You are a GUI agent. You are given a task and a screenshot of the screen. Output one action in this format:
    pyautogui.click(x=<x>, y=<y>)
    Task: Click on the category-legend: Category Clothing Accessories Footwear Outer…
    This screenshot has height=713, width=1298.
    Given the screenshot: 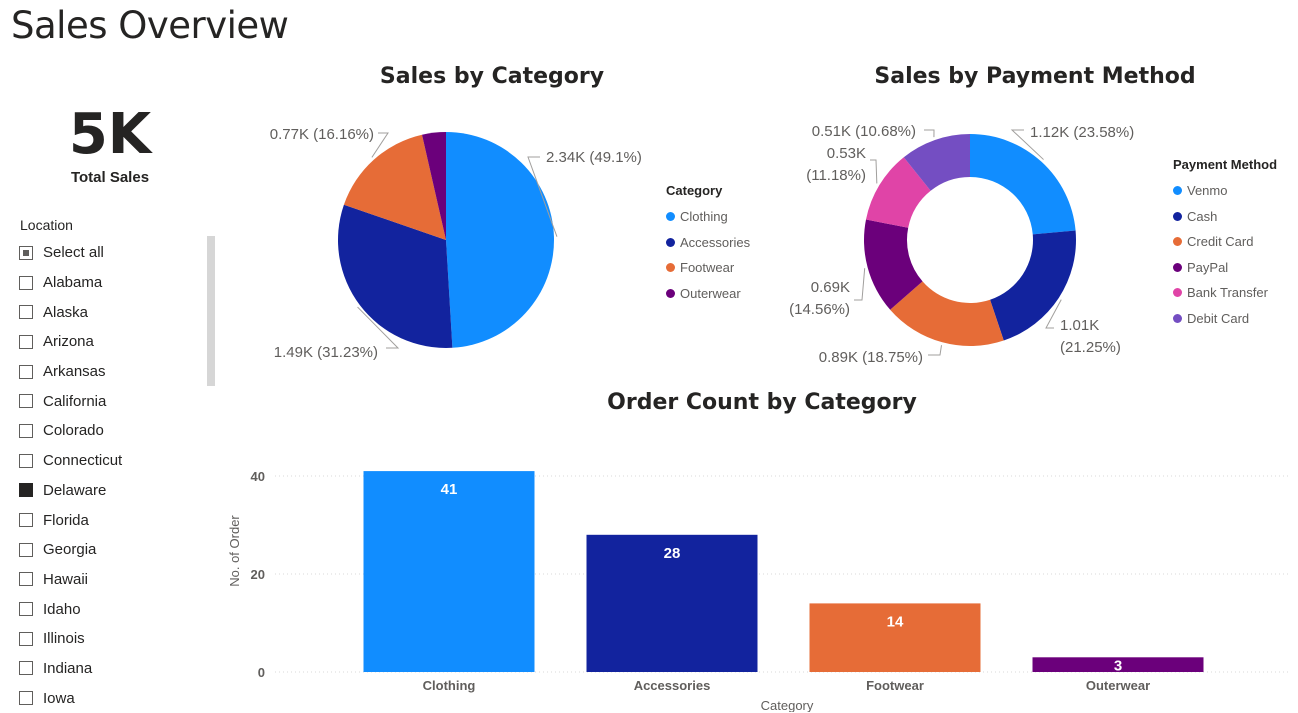 What is the action you would take?
    pyautogui.click(x=708, y=244)
    